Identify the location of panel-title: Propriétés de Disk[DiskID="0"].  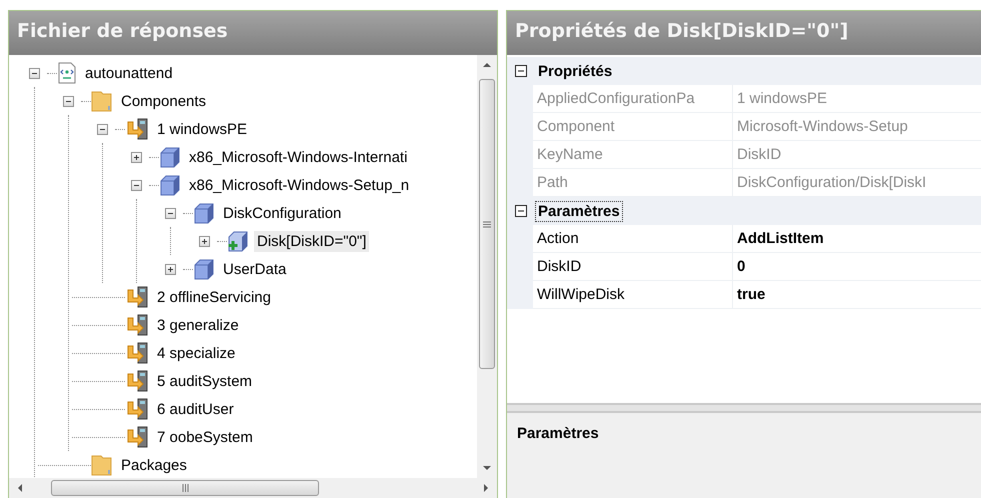
(744, 33).